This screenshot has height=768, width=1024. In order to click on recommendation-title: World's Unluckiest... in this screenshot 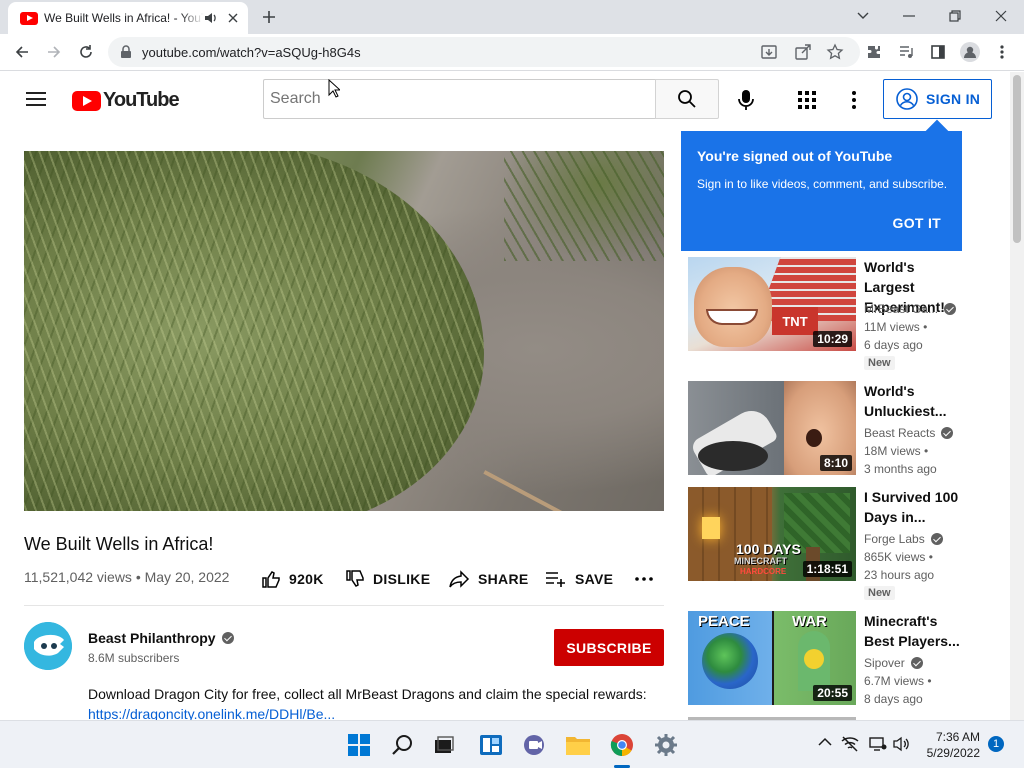, I will do `click(914, 401)`.